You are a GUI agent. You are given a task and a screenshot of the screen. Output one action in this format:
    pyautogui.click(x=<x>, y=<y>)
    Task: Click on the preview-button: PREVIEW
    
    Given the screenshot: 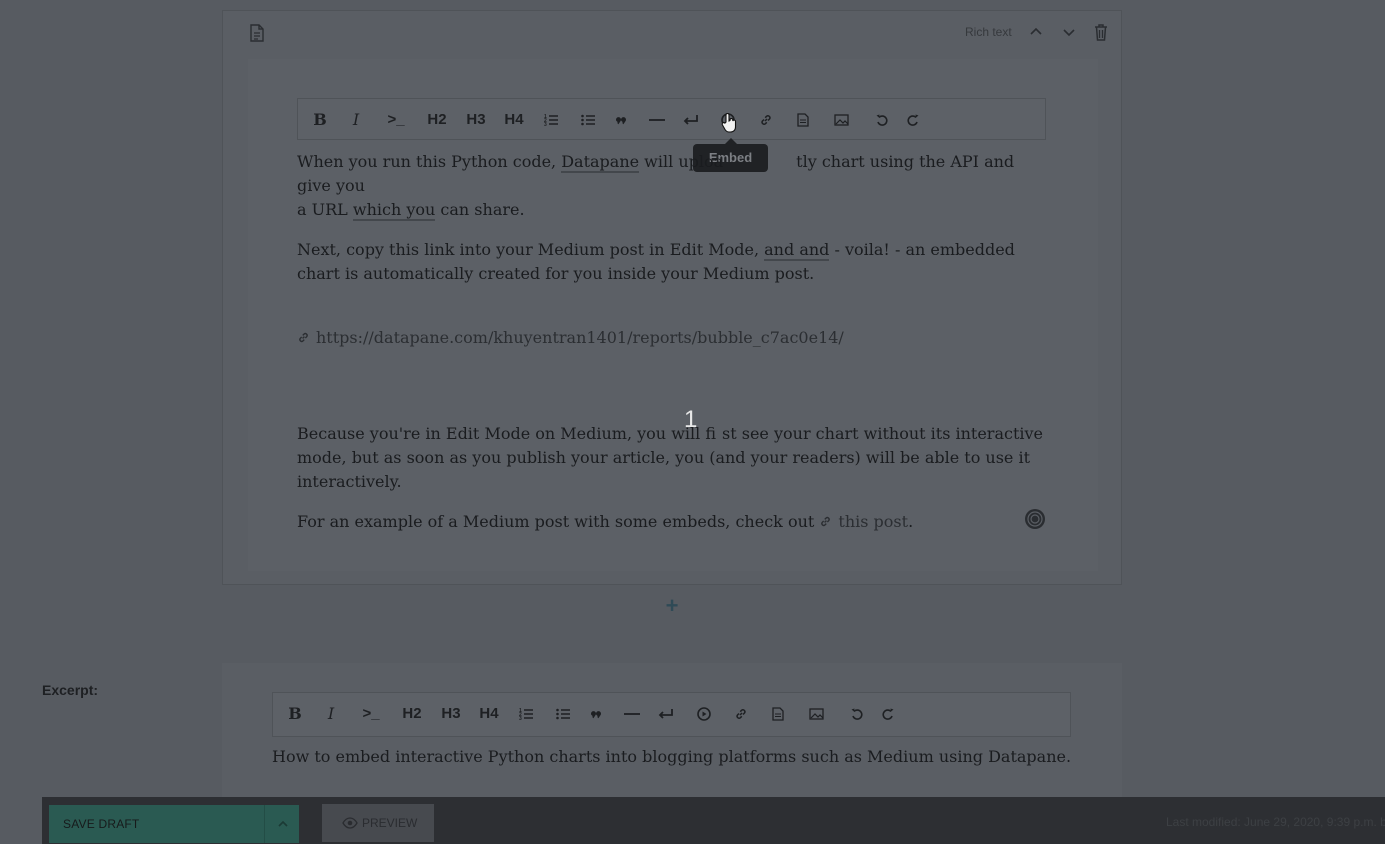 What is the action you would take?
    pyautogui.click(x=378, y=823)
    